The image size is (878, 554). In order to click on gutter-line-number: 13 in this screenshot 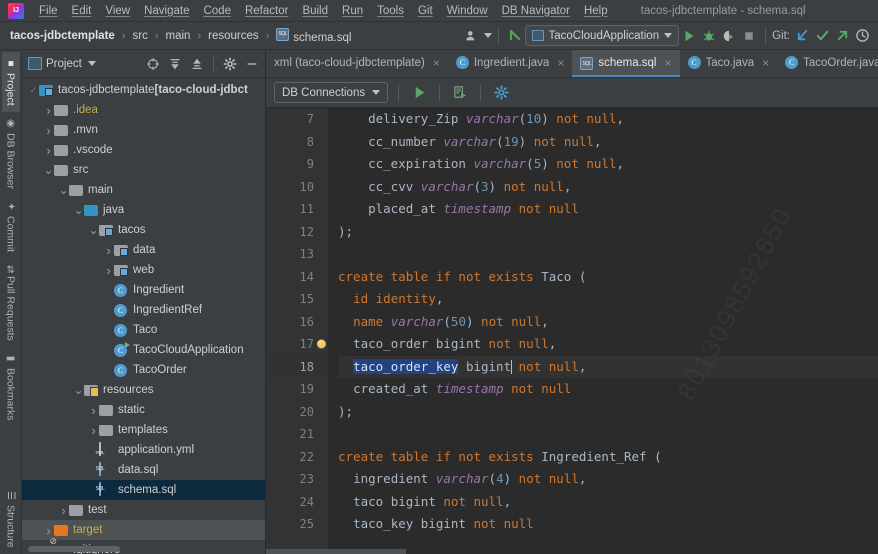, I will do `click(297, 254)`.